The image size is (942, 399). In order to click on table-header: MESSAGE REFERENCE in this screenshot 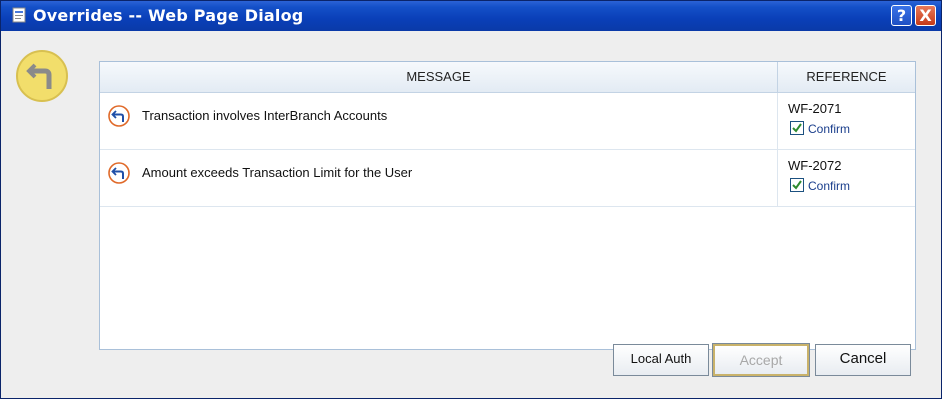, I will do `click(507, 77)`.